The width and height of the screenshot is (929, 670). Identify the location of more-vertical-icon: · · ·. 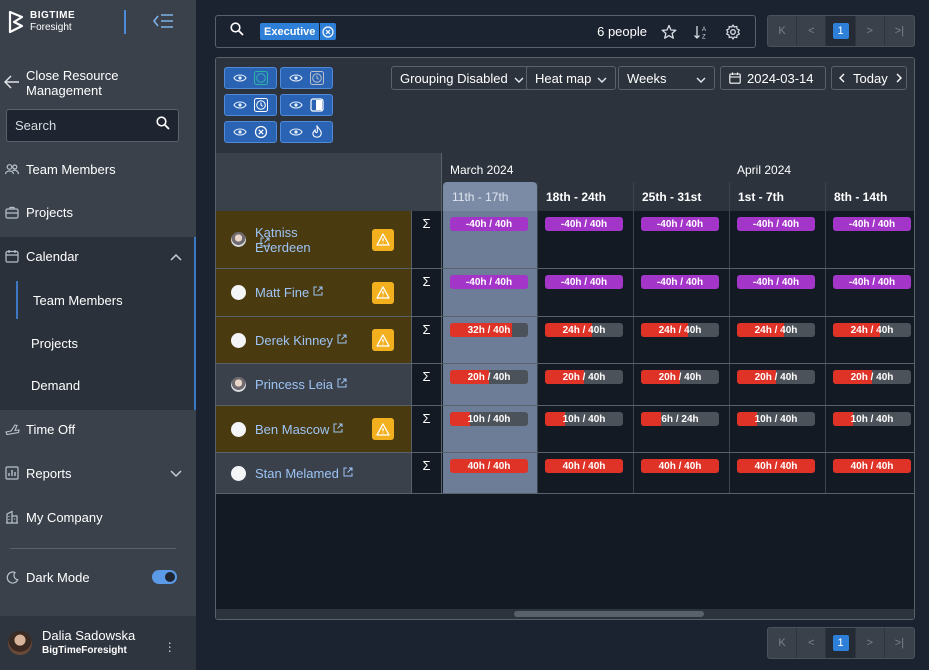
(169, 646).